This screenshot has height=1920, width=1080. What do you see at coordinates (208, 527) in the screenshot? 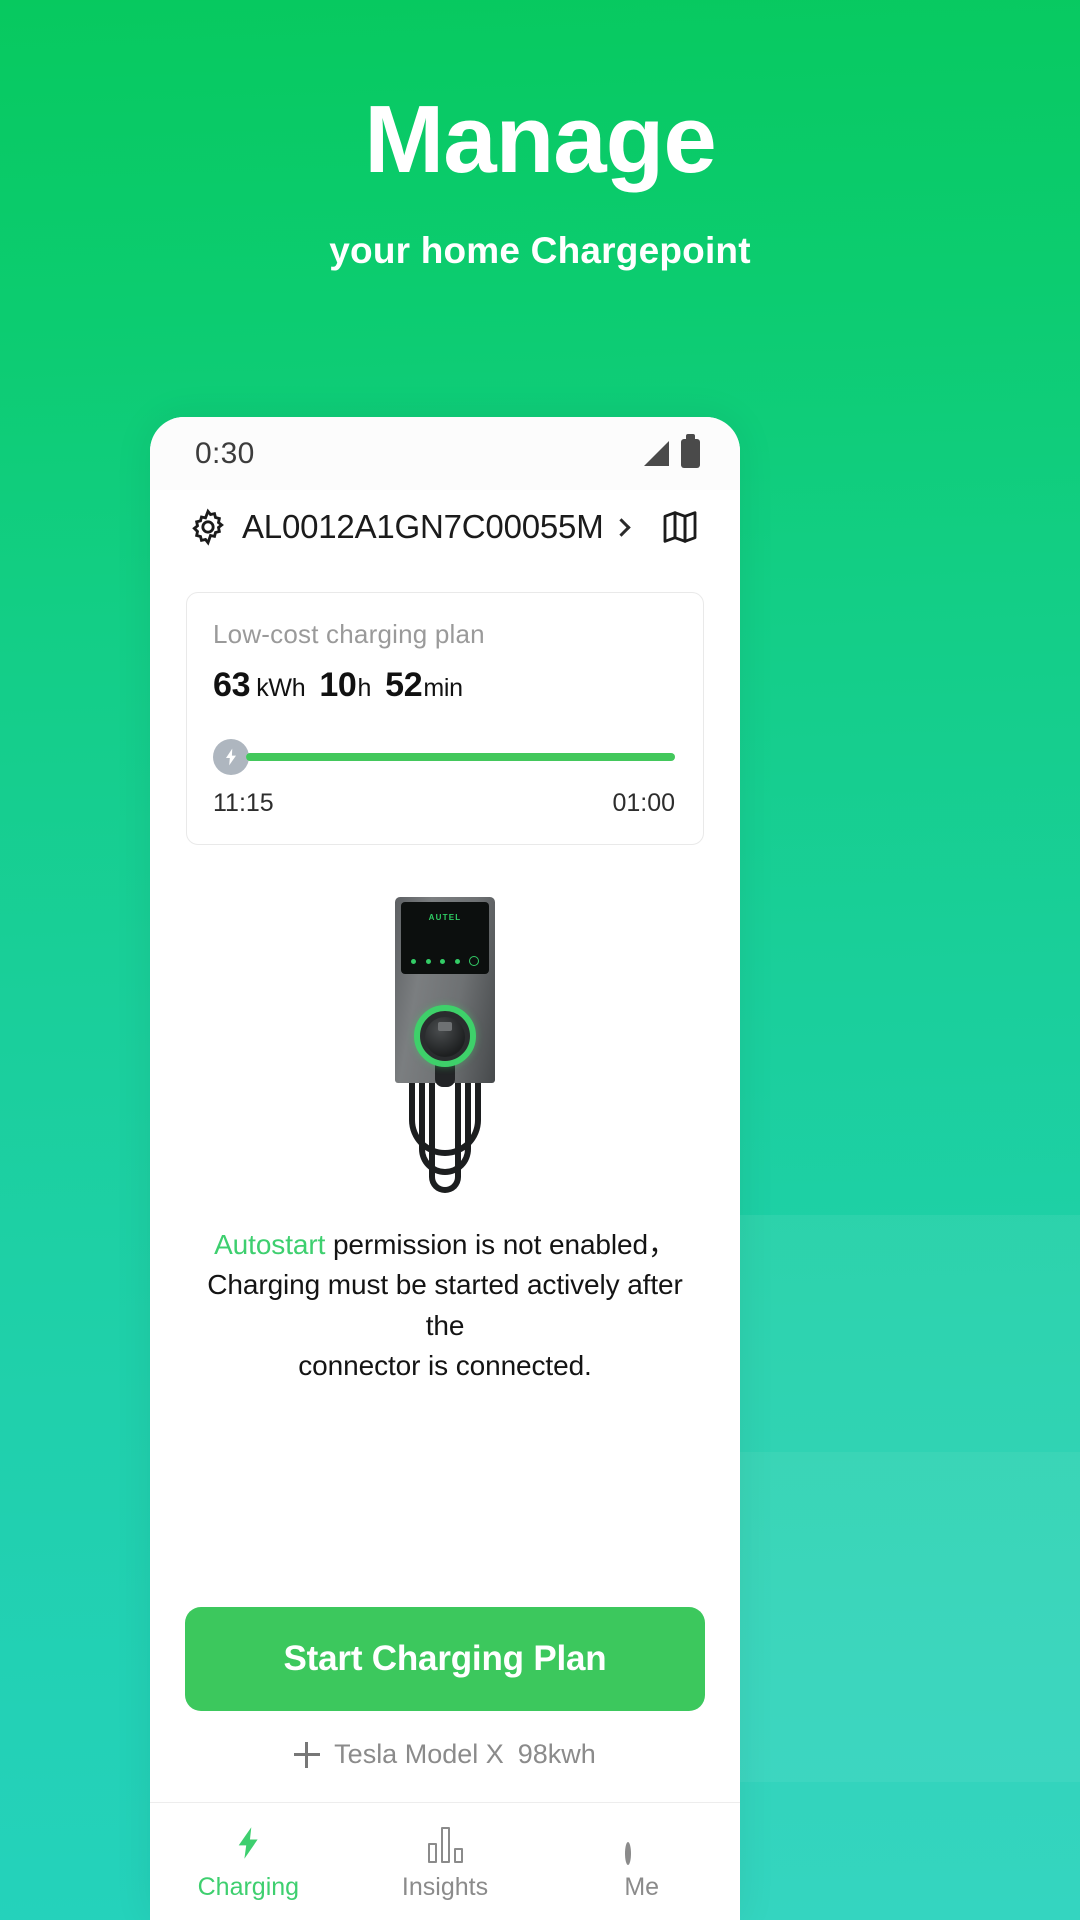
I see `gear-icon` at bounding box center [208, 527].